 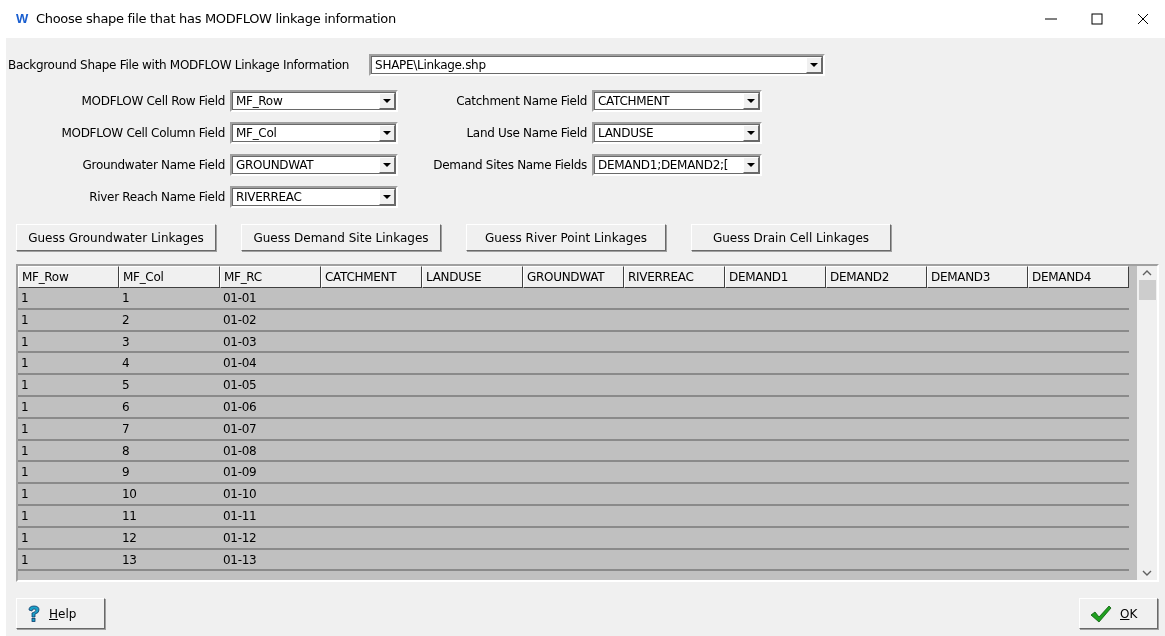 What do you see at coordinates (152, 101) in the screenshot?
I see `field-label: MODFLOW Cell Row Field` at bounding box center [152, 101].